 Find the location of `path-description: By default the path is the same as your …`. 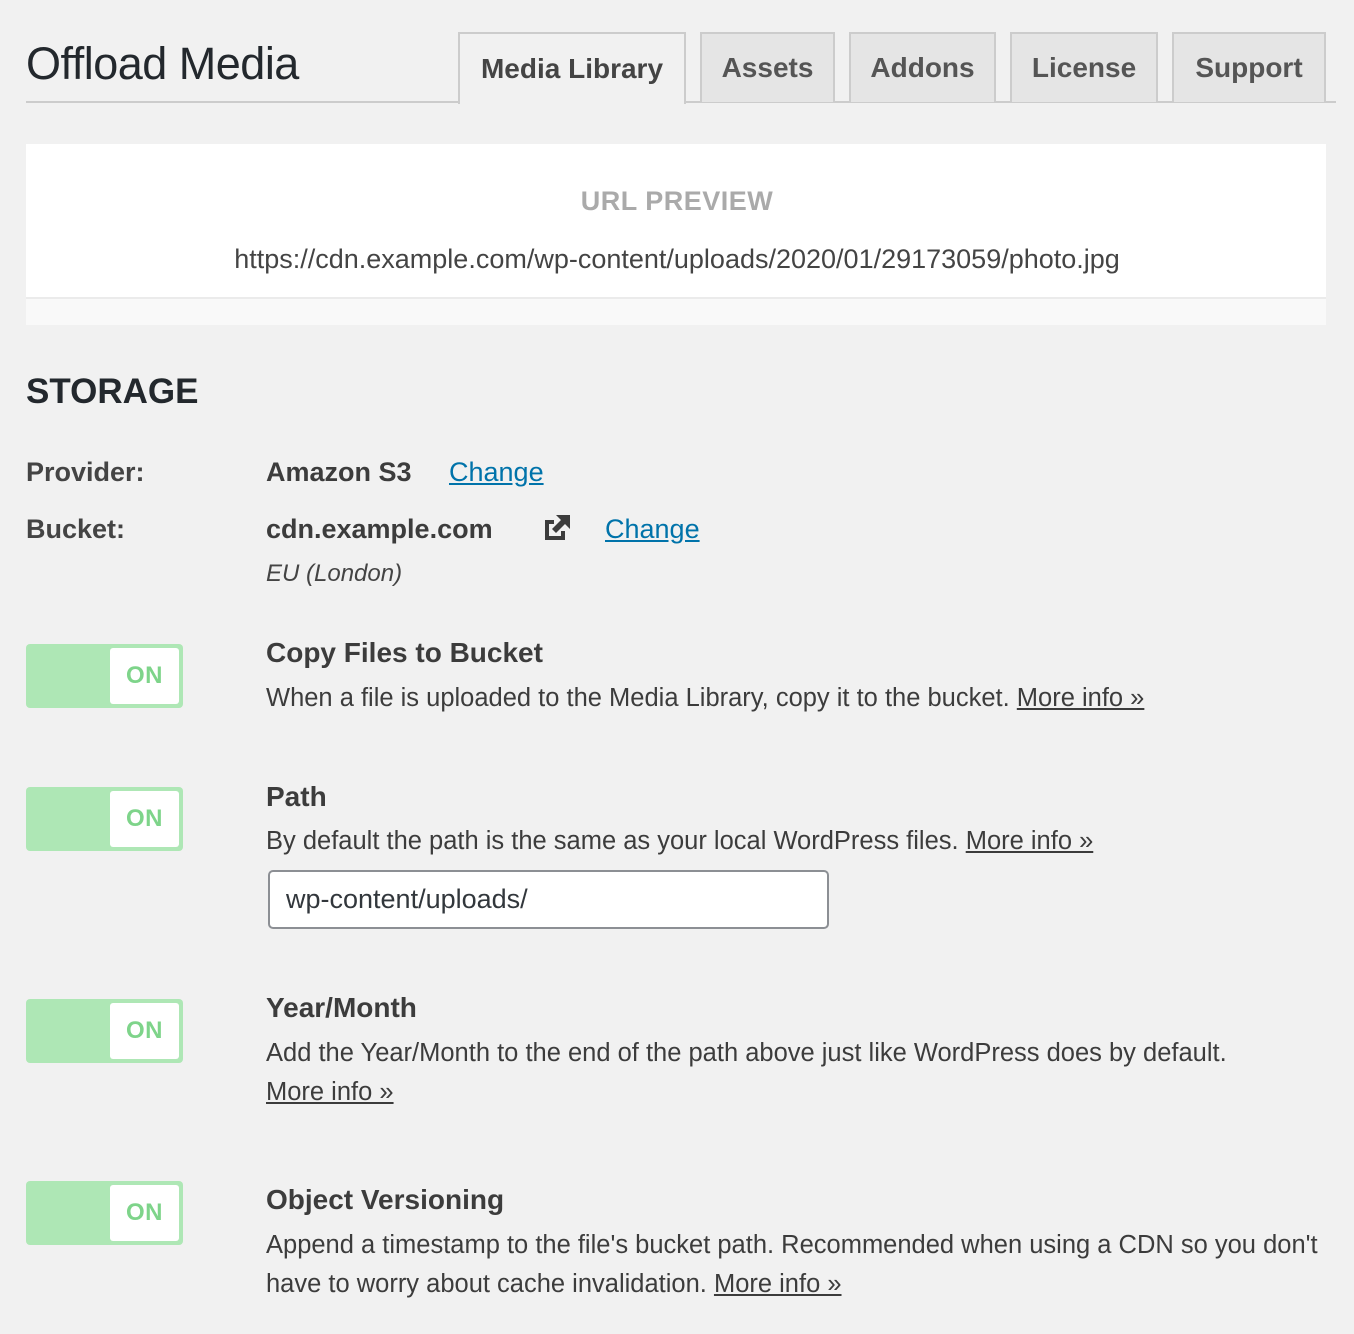

path-description: By default the path is the same as your … is located at coordinates (801, 841).